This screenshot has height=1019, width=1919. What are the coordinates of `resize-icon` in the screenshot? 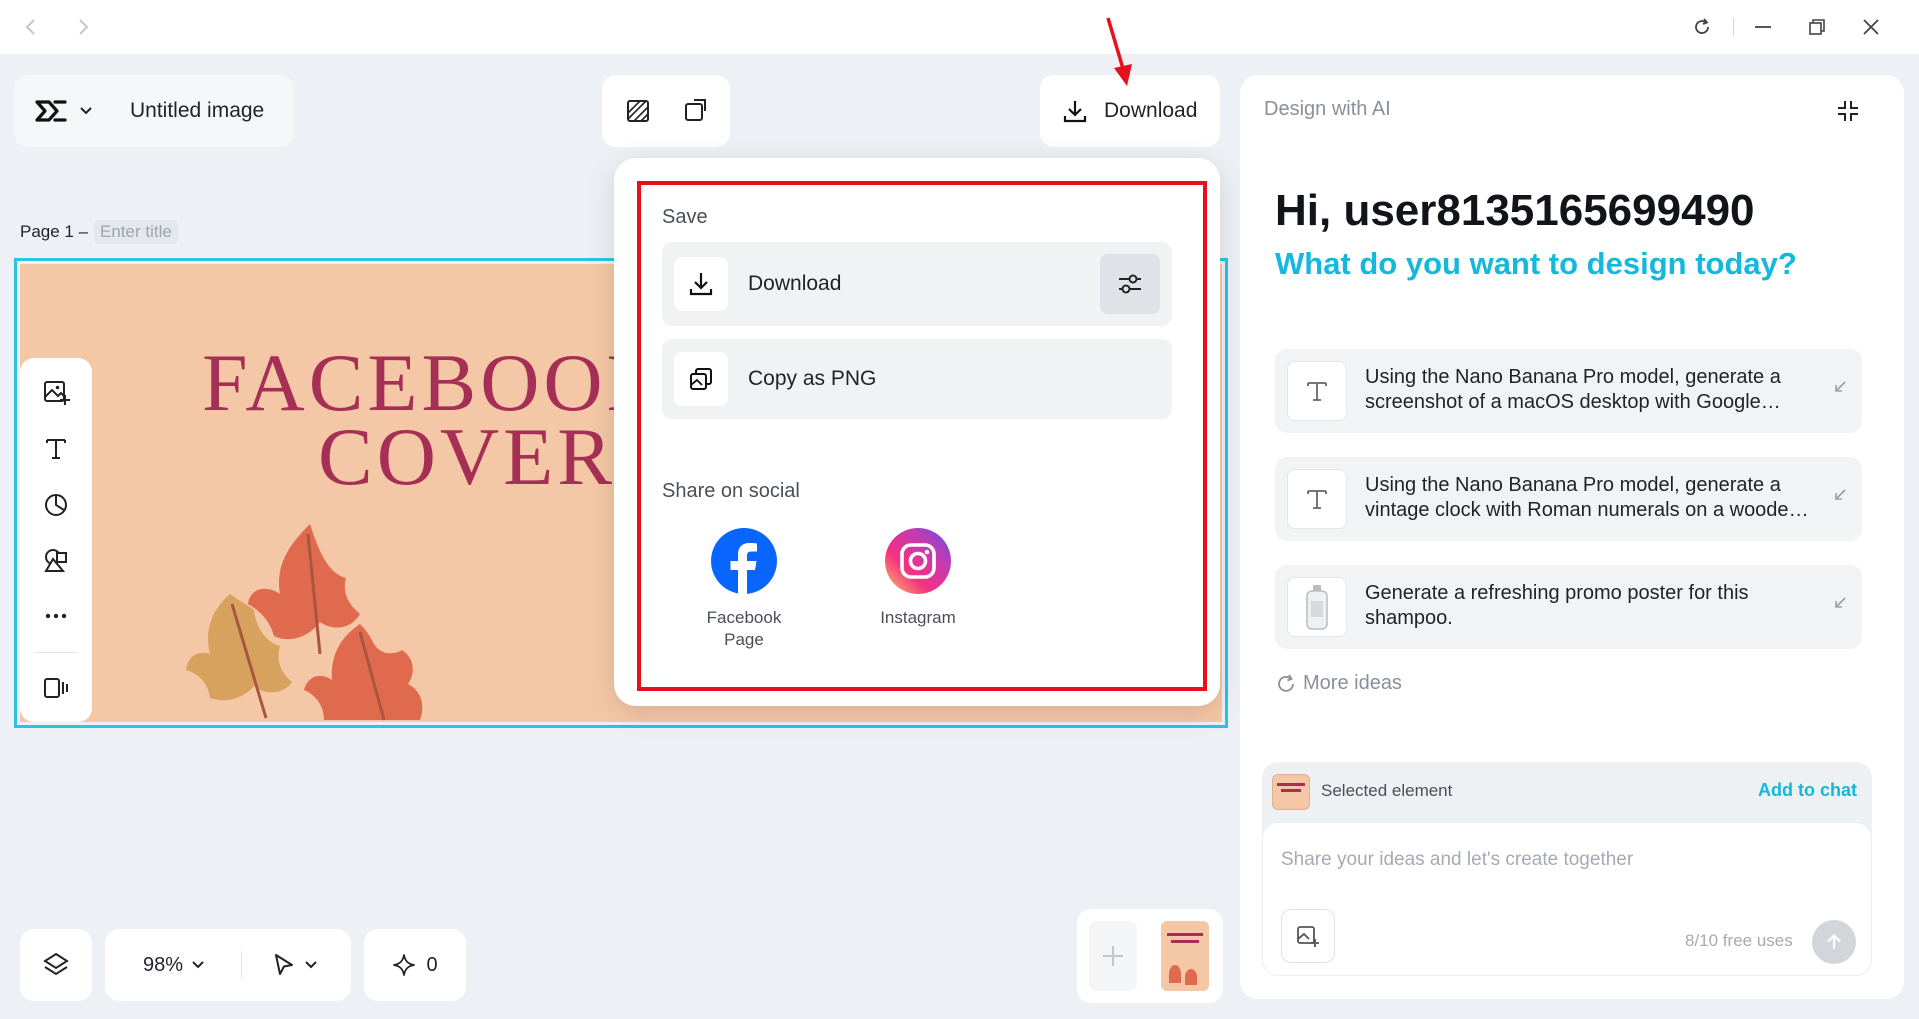 It's located at (694, 111).